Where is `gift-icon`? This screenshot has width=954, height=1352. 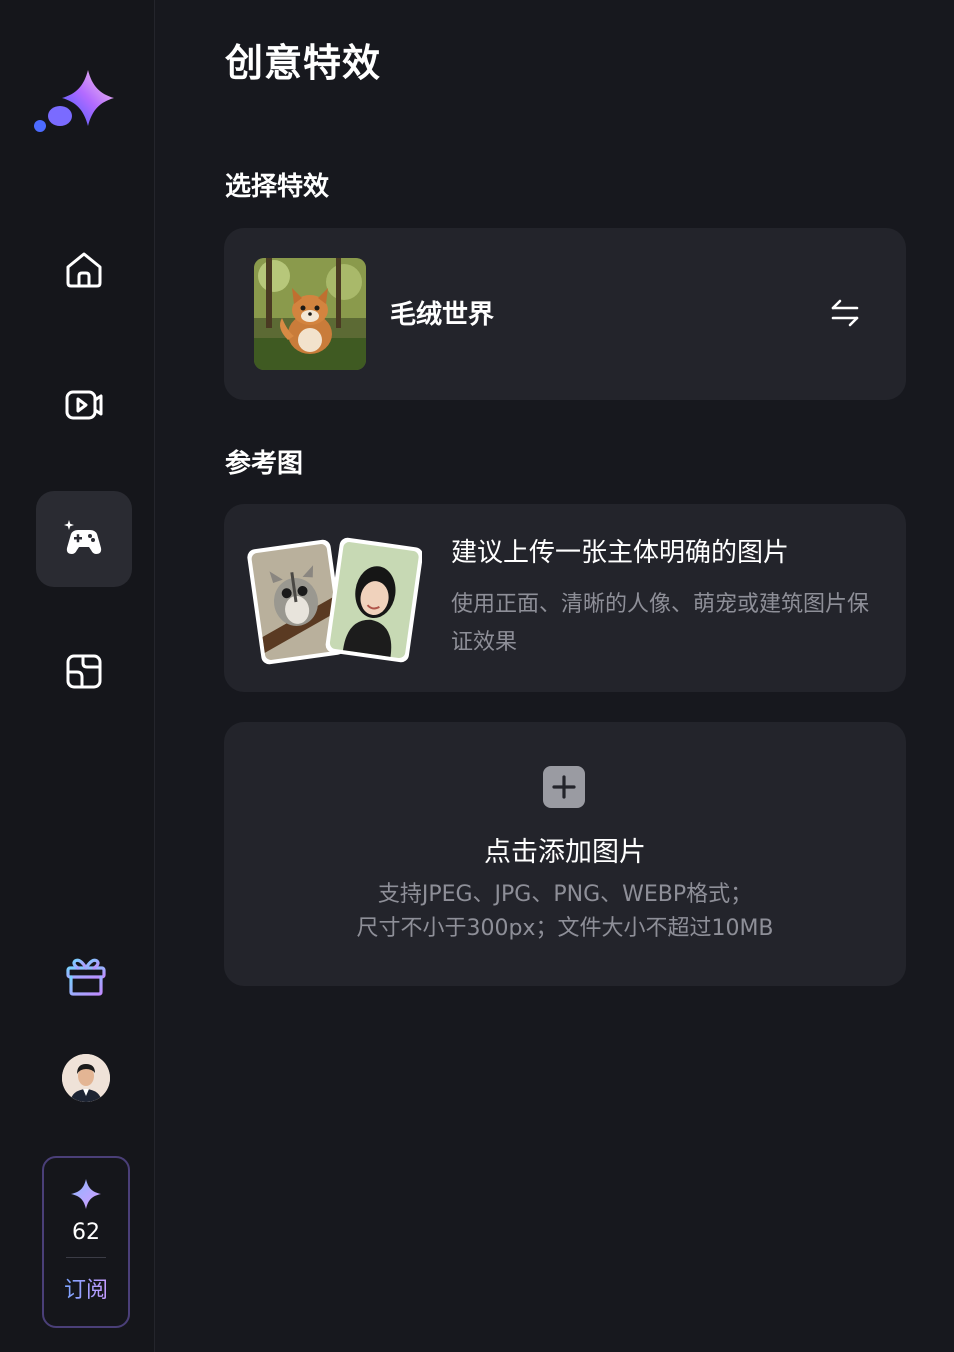
gift-icon is located at coordinates (86, 976).